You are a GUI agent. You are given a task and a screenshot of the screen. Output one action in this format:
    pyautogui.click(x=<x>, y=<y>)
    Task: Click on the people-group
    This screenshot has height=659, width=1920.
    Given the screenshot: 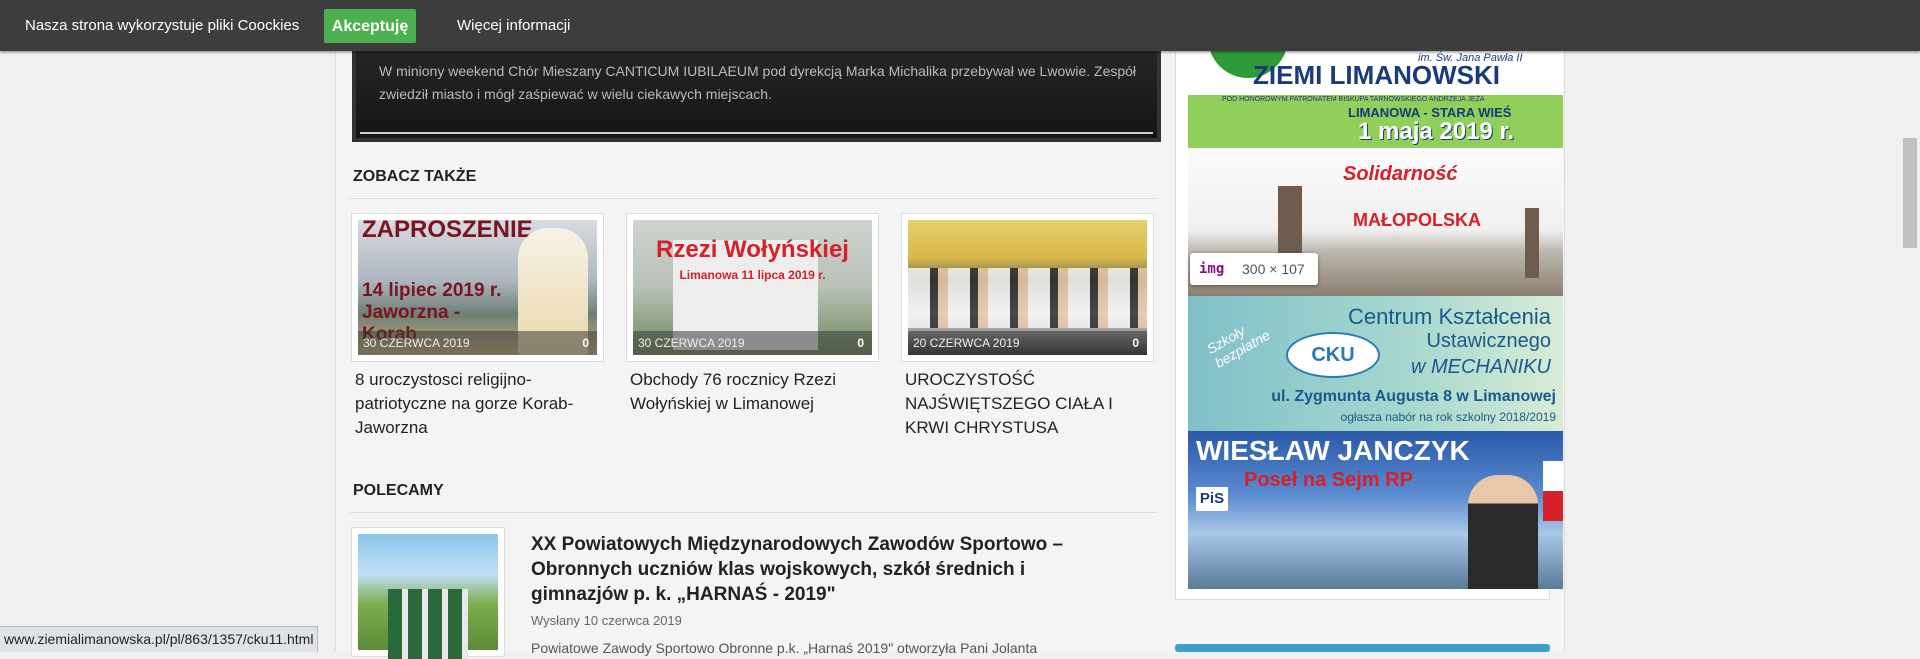 What is the action you would take?
    pyautogui.click(x=428, y=624)
    